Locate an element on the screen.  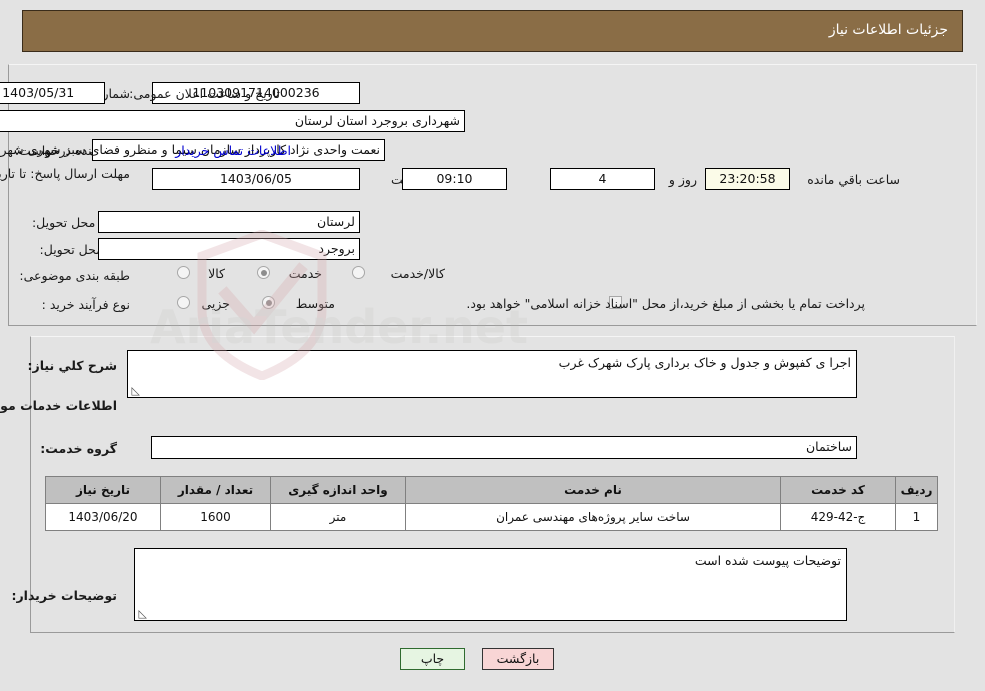
radio-process-motevaset is located at coordinates (268, 302).